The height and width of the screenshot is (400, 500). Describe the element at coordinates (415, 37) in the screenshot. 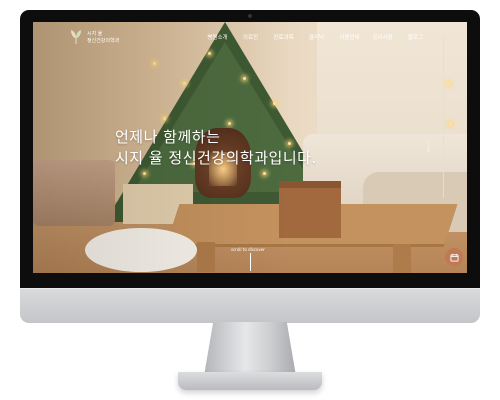

I see `nav-item-blog: 블로그` at that location.